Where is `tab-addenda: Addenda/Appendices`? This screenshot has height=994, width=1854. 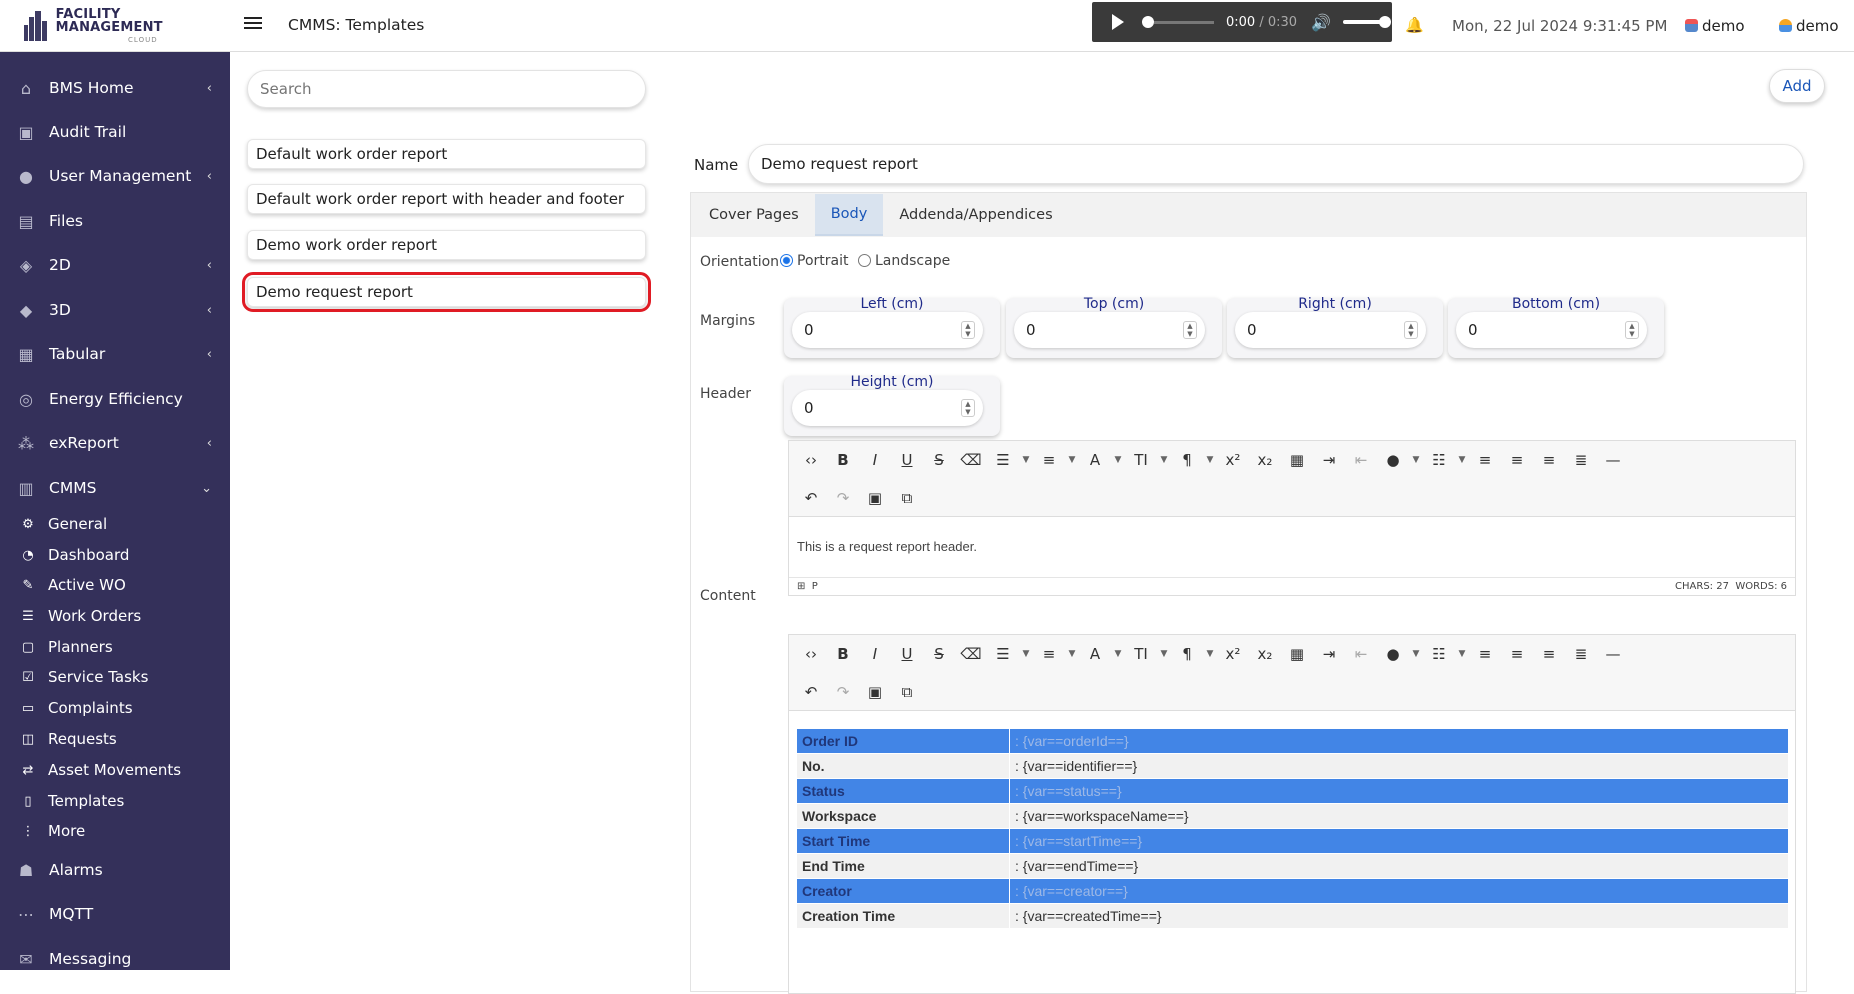 tab-addenda: Addenda/Appendices is located at coordinates (975, 215).